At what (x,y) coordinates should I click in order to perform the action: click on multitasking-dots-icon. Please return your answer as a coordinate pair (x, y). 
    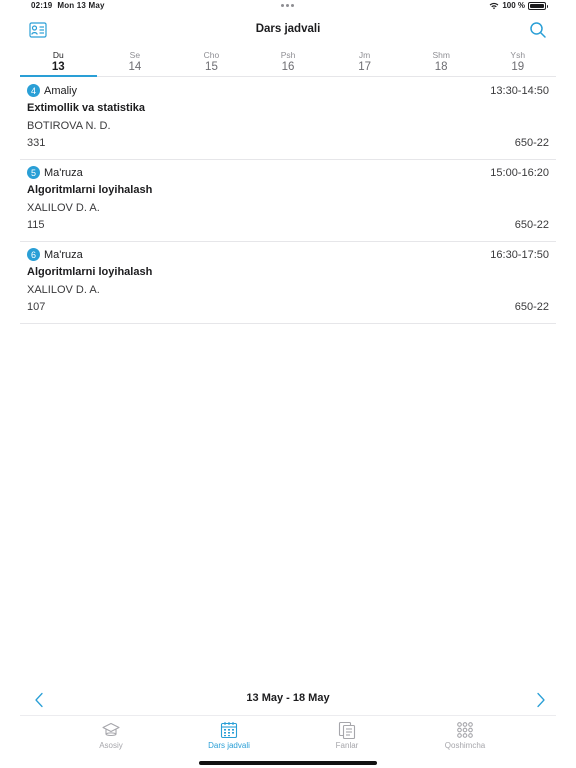
    Looking at the image, I should click on (287, 5).